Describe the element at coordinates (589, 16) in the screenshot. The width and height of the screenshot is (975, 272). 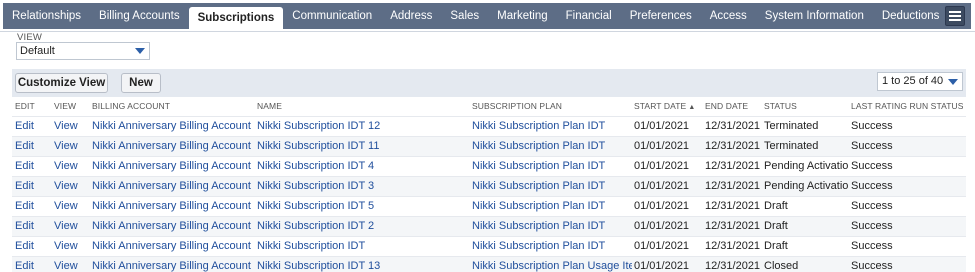
I see `tab-financial: Financial` at that location.